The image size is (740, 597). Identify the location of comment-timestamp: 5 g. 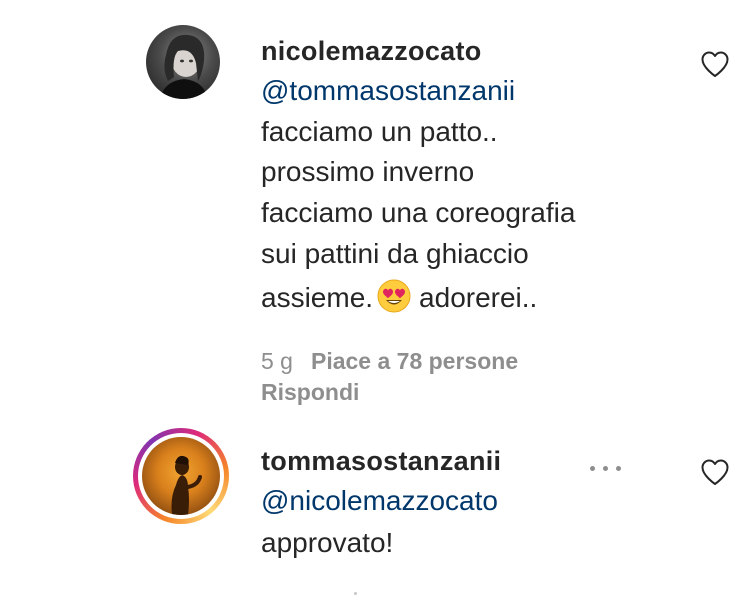
(277, 361).